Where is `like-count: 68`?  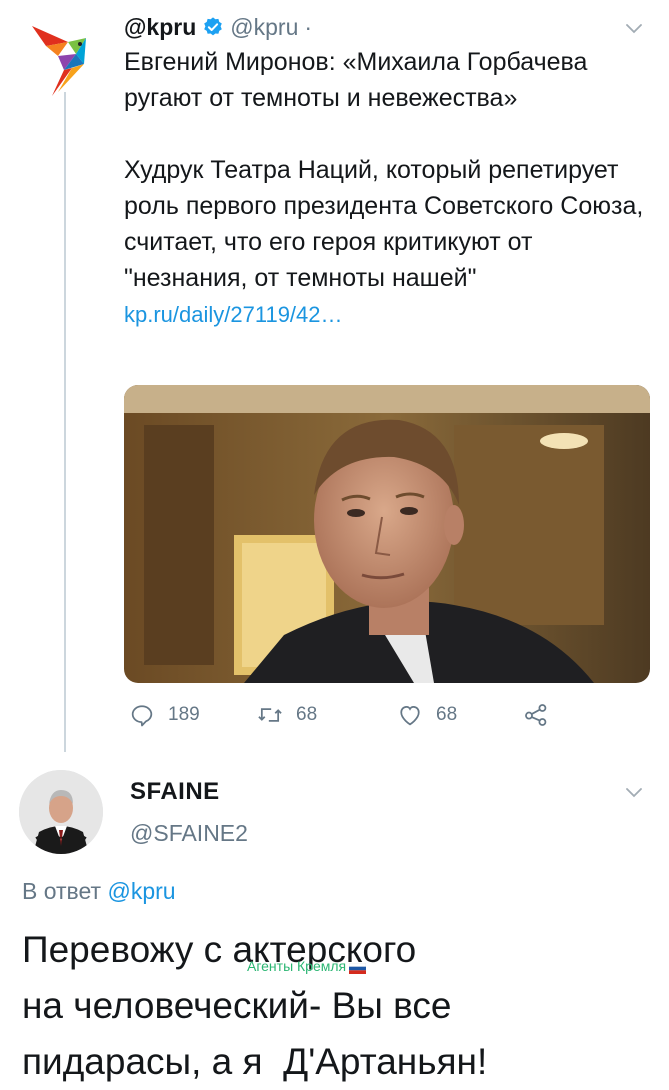
like-count: 68 is located at coordinates (447, 714).